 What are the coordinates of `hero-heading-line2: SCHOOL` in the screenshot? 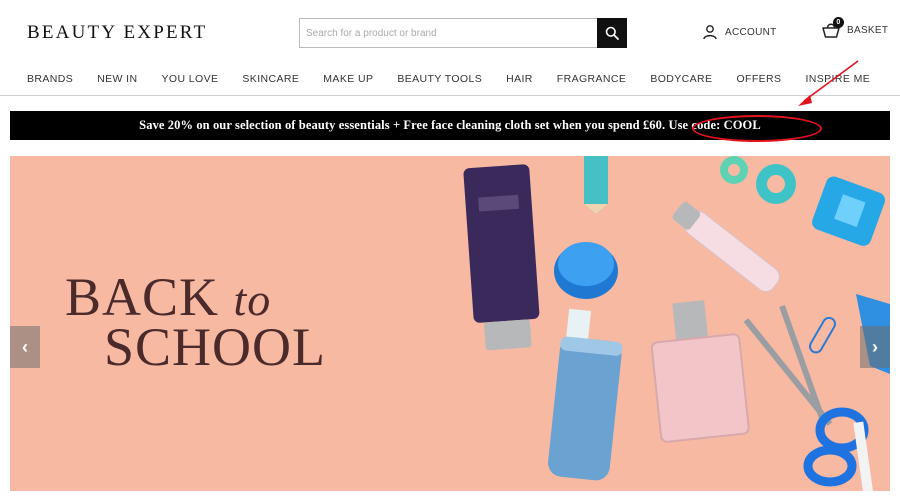 It's located at (215, 347).